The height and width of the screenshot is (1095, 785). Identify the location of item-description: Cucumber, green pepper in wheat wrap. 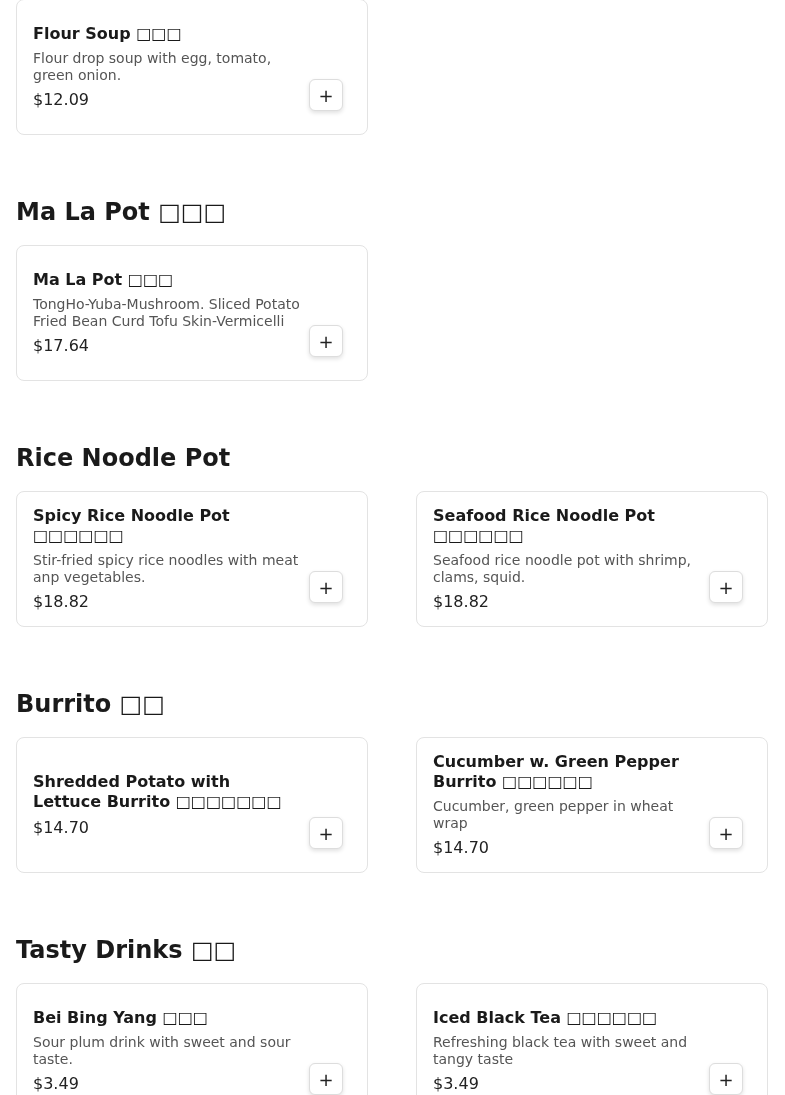
(554, 815).